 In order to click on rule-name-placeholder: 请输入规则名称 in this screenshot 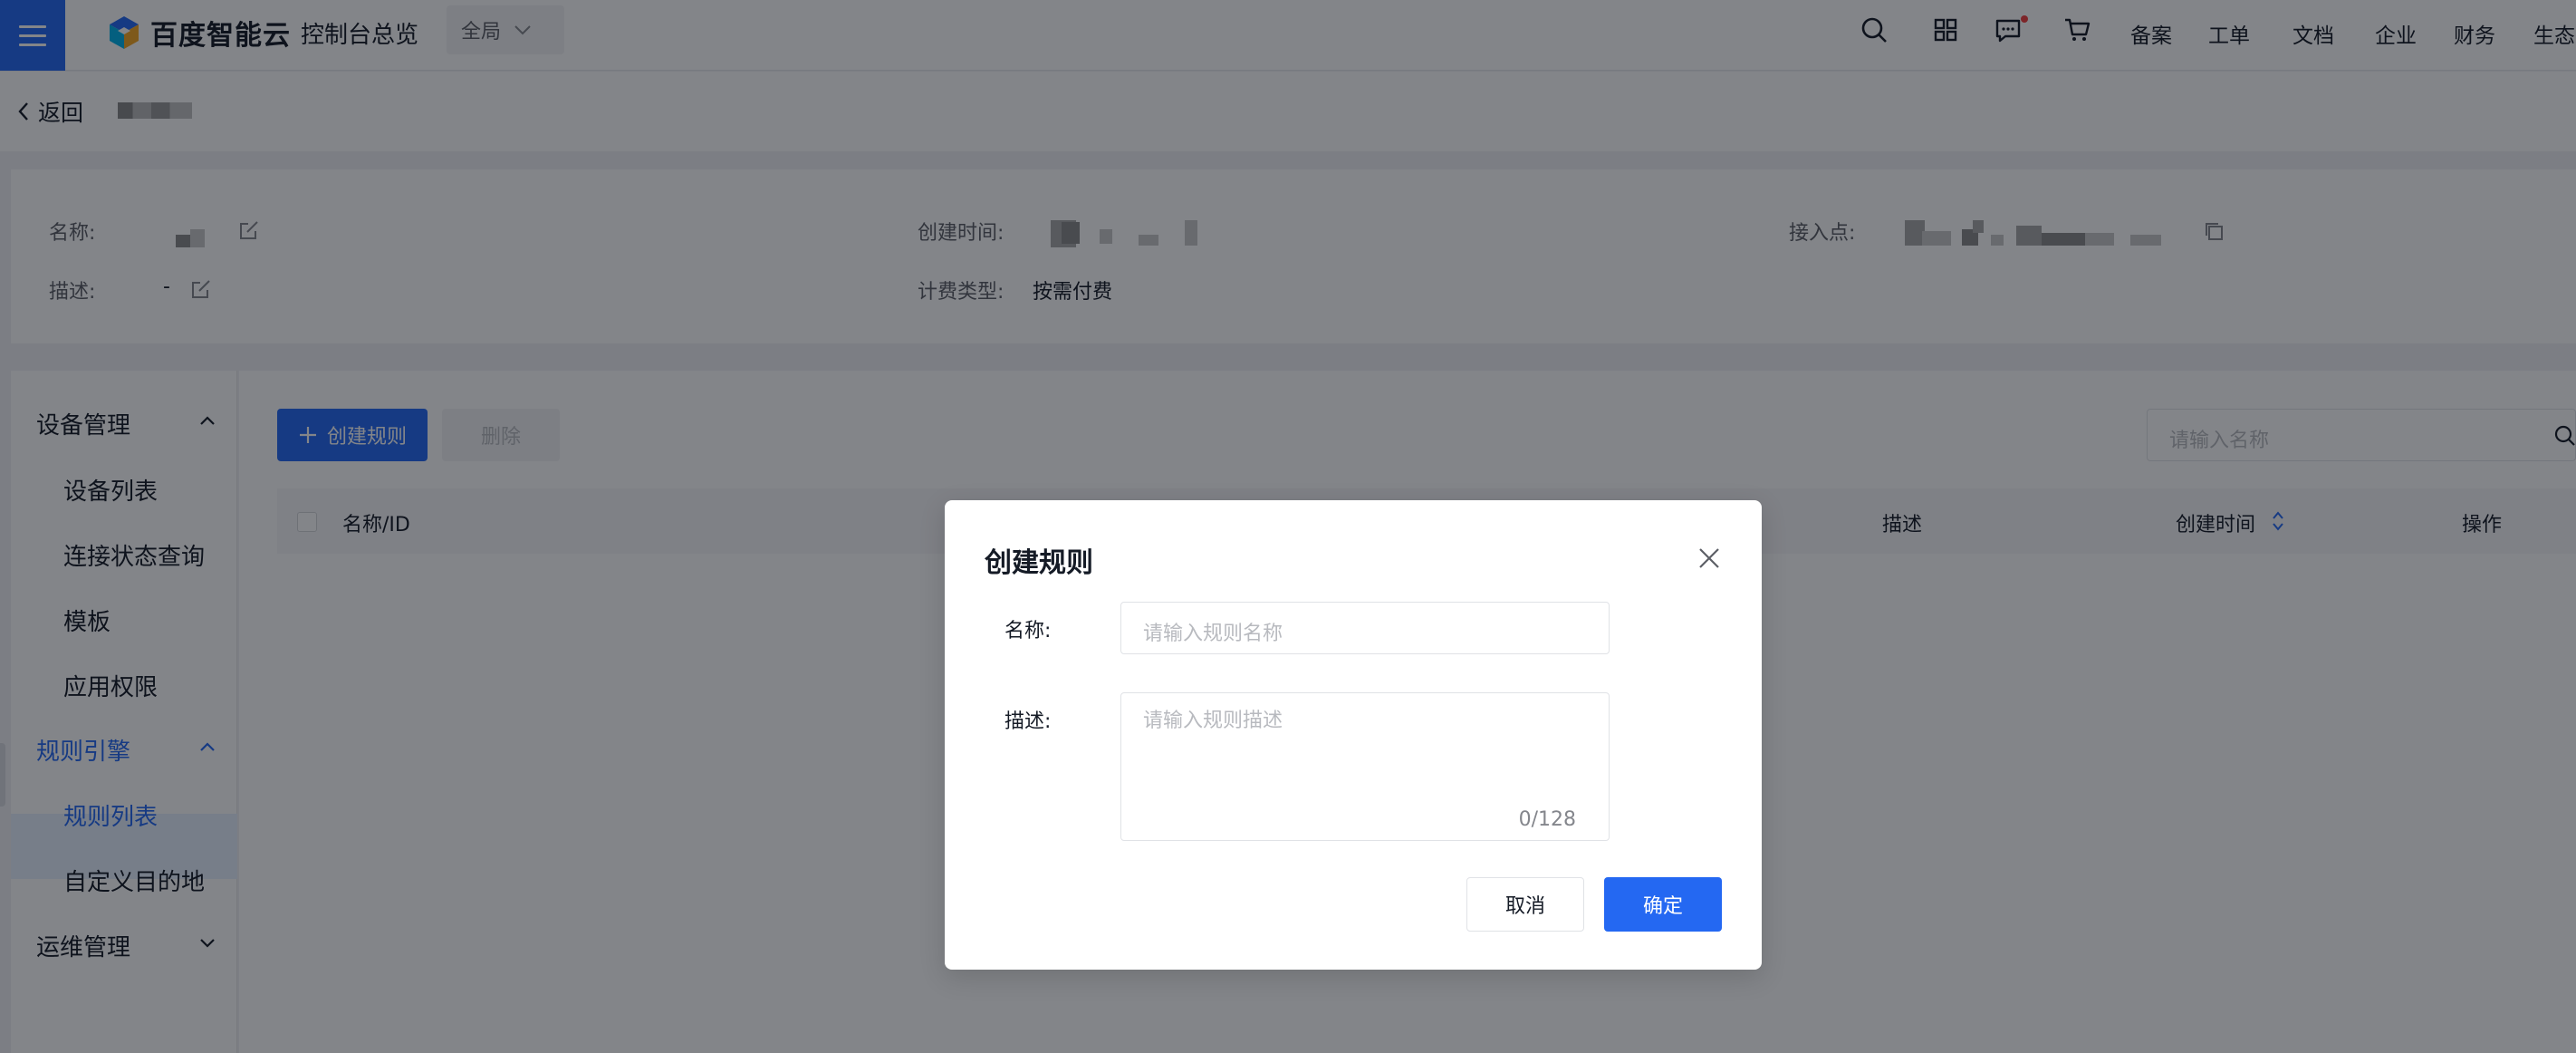, I will do `click(1213, 634)`.